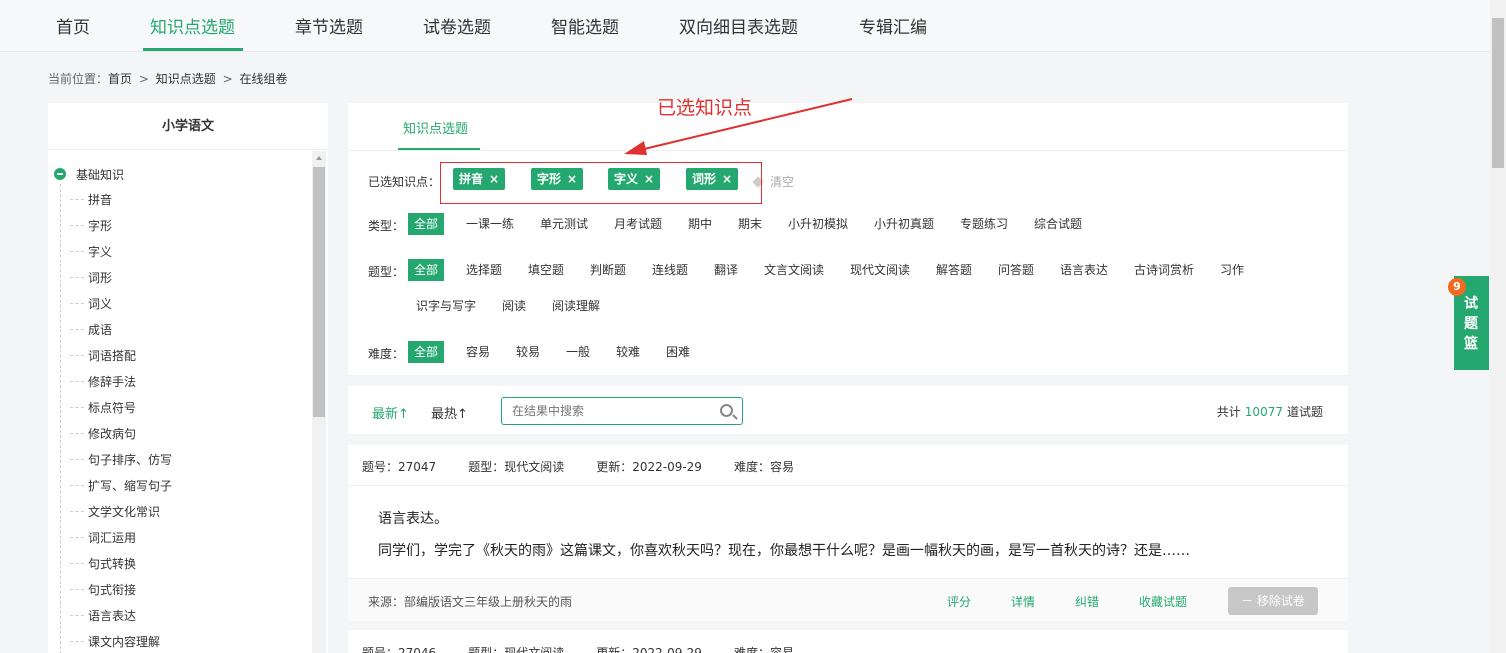 This screenshot has height=653, width=1506. Describe the element at coordinates (1164, 270) in the screenshot. I see `question-type-option: 古诗词赏析` at that location.